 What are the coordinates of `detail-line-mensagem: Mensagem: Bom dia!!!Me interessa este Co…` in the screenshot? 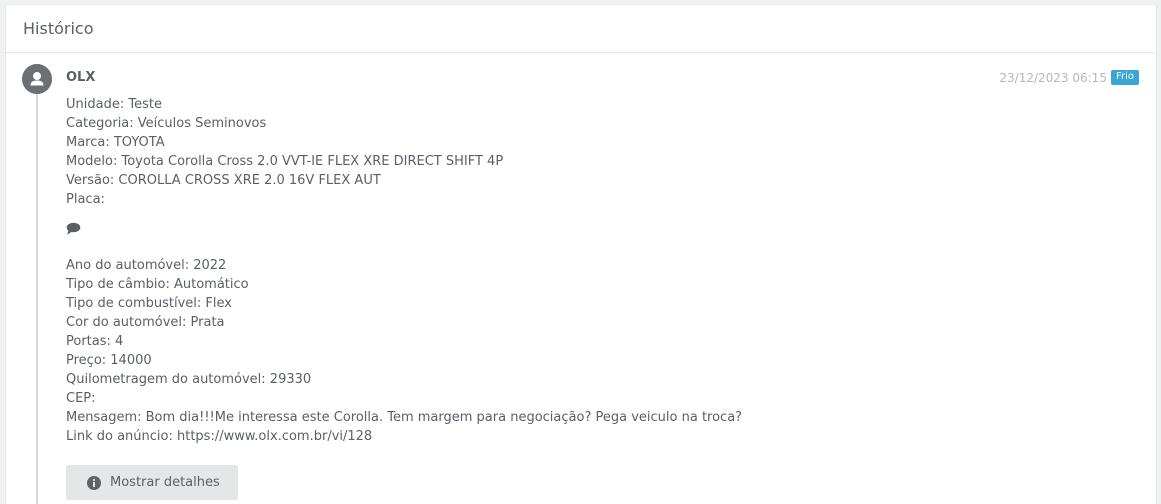 It's located at (404, 417).